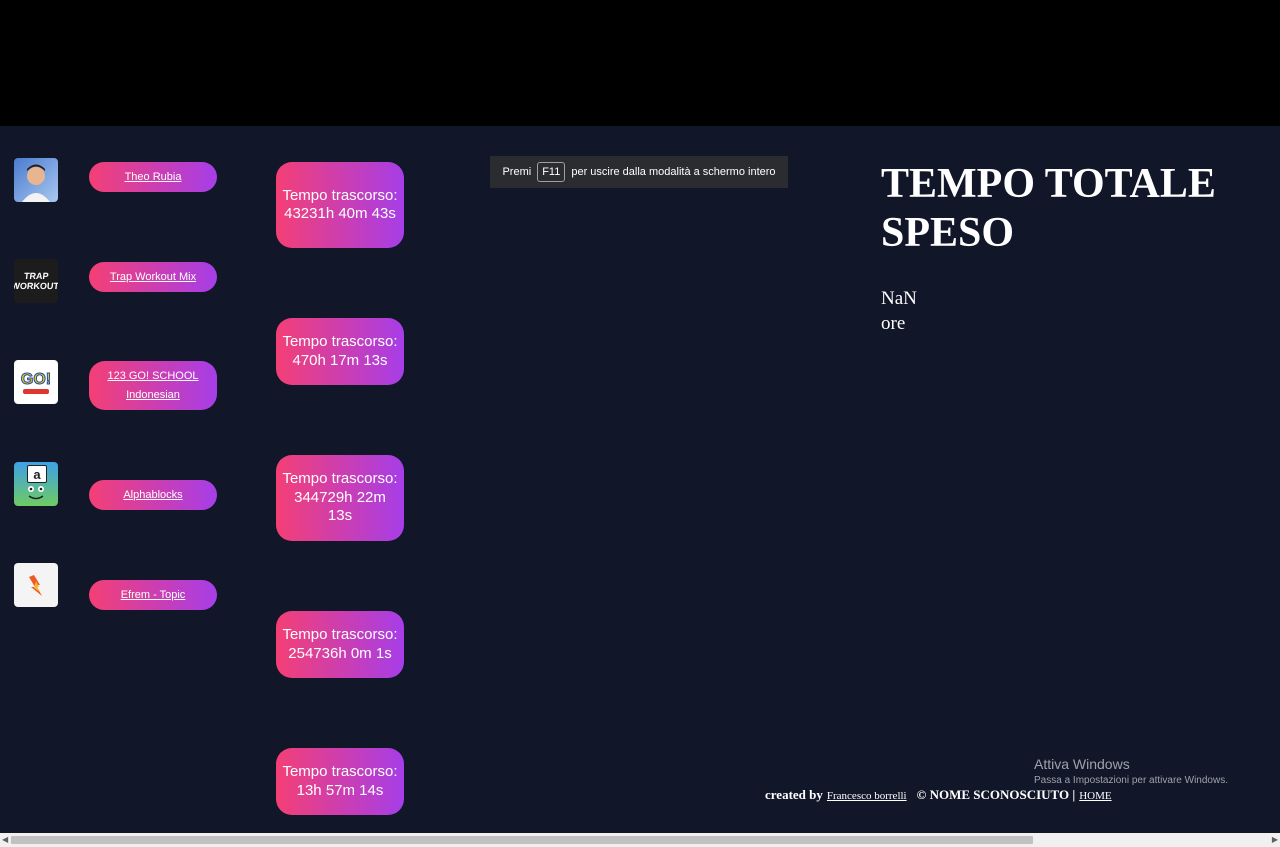  What do you see at coordinates (36, 391) in the screenshot?
I see `school-banner-icon` at bounding box center [36, 391].